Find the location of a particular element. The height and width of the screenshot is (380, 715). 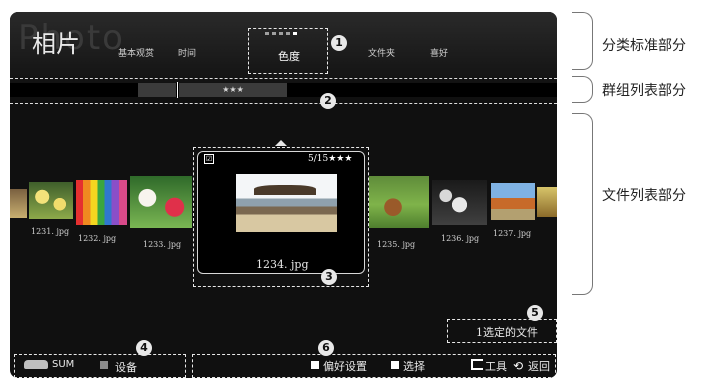

tools-icon is located at coordinates (477, 364).